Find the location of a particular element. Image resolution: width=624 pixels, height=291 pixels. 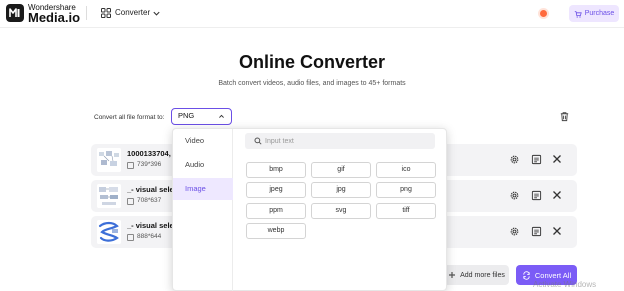

format-select-value: PNG is located at coordinates (186, 115).